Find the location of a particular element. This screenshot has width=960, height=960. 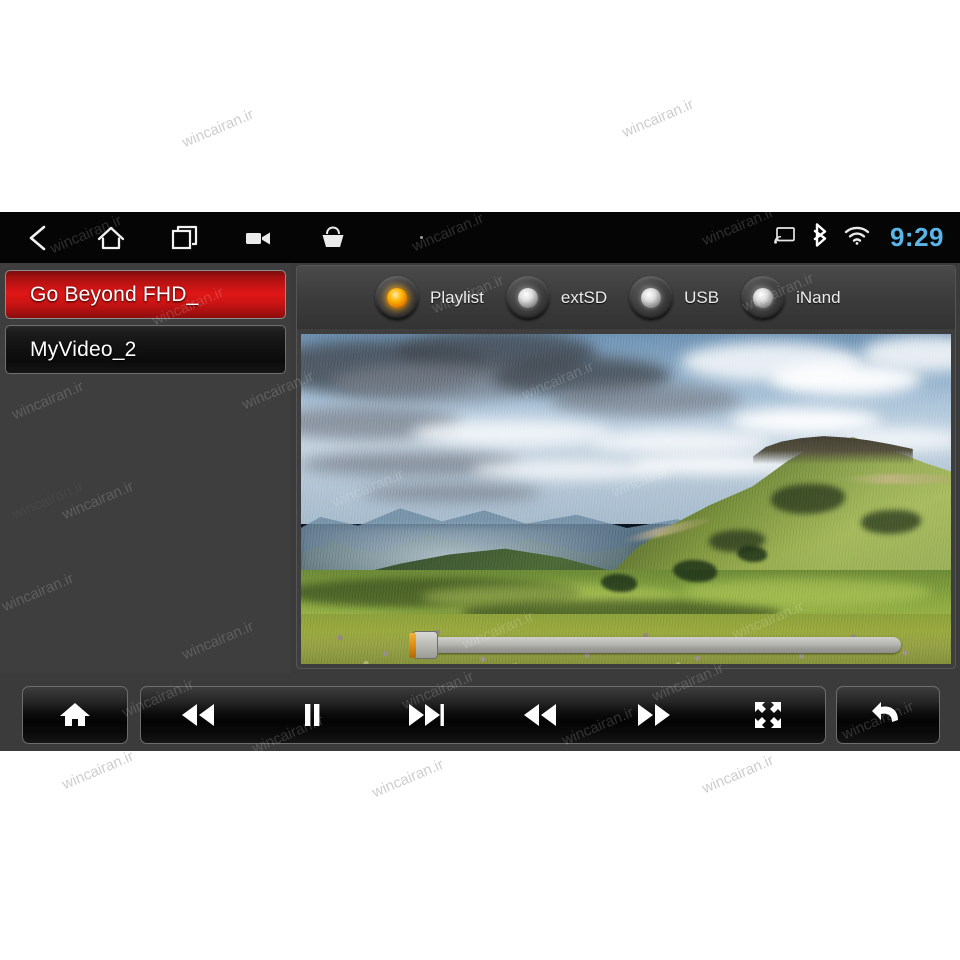

source-label: USB is located at coordinates (702, 297).